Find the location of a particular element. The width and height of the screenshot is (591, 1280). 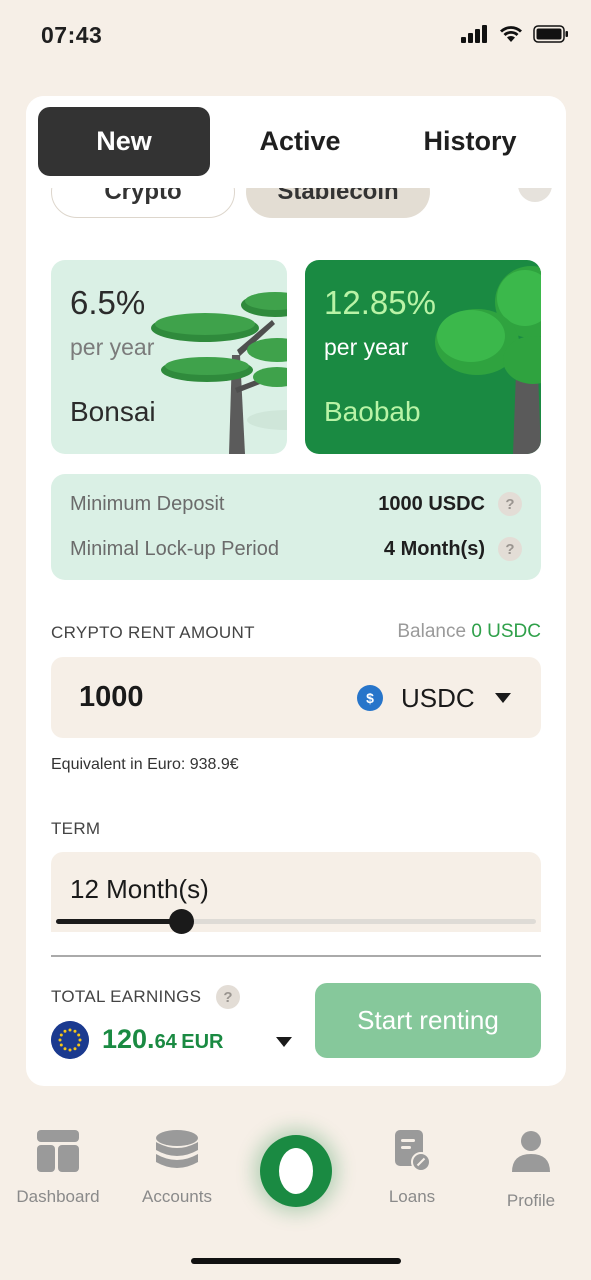

lockup-help-icon: ? is located at coordinates (510, 549).